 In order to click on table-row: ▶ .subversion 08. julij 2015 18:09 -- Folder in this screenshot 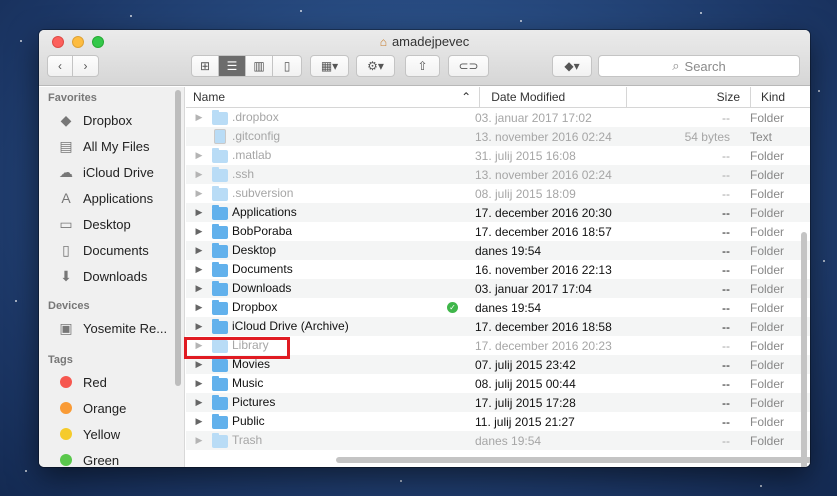, I will do `click(498, 193)`.